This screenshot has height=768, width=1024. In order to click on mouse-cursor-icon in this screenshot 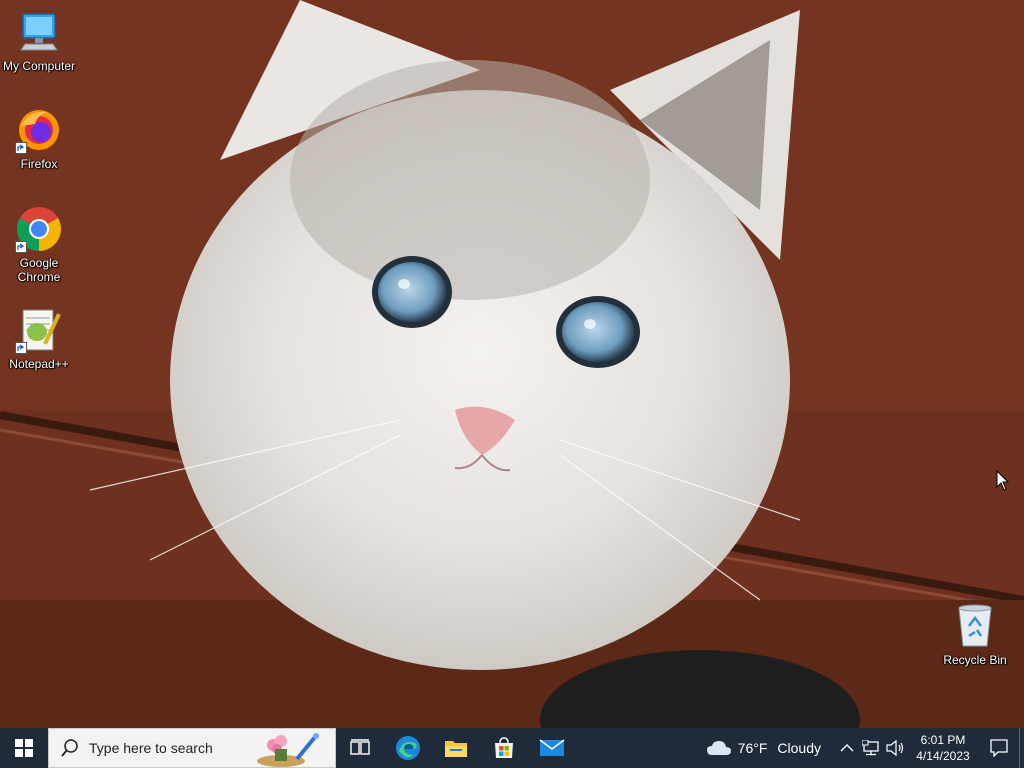, I will do `click(1003, 483)`.